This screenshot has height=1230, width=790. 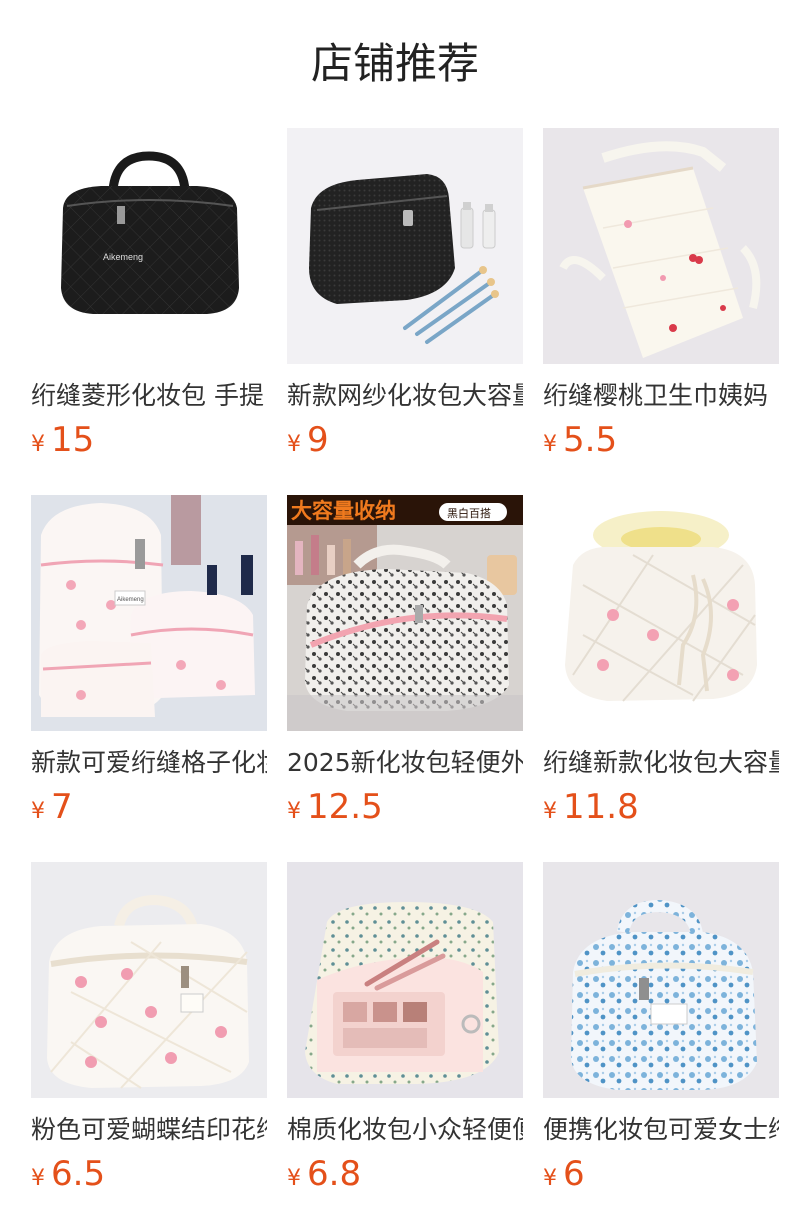 I want to click on product-price: ¥6.5, so click(x=149, y=1174).